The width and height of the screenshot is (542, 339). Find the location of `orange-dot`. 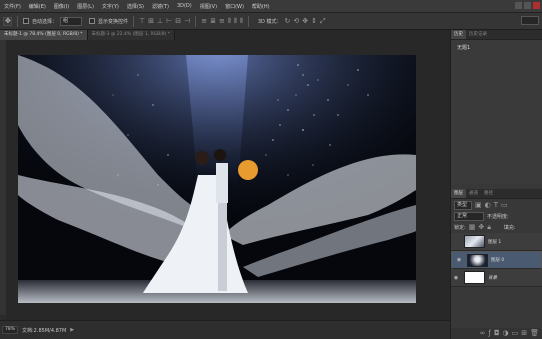

orange-dot is located at coordinates (248, 170).